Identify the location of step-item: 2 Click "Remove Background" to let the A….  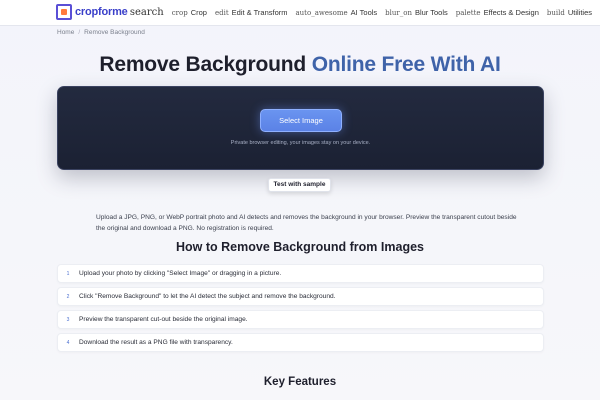
(300, 296).